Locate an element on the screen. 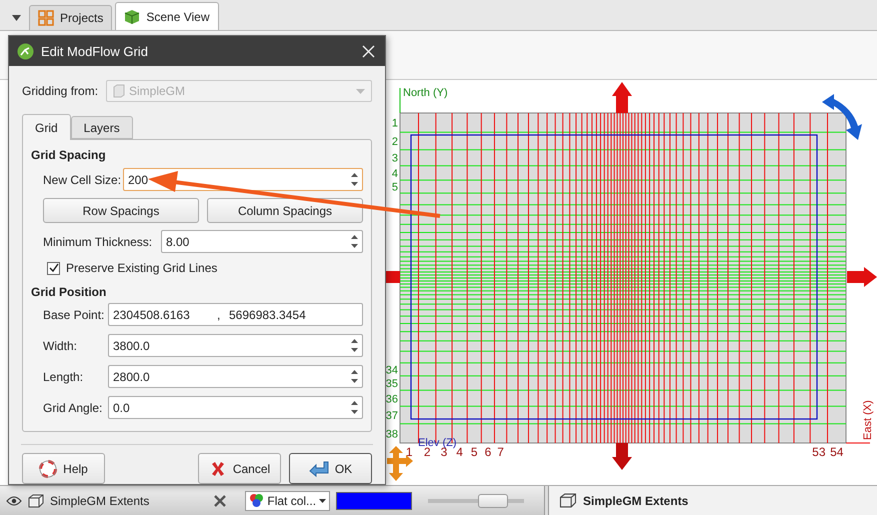  column-number: 54 is located at coordinates (837, 452).